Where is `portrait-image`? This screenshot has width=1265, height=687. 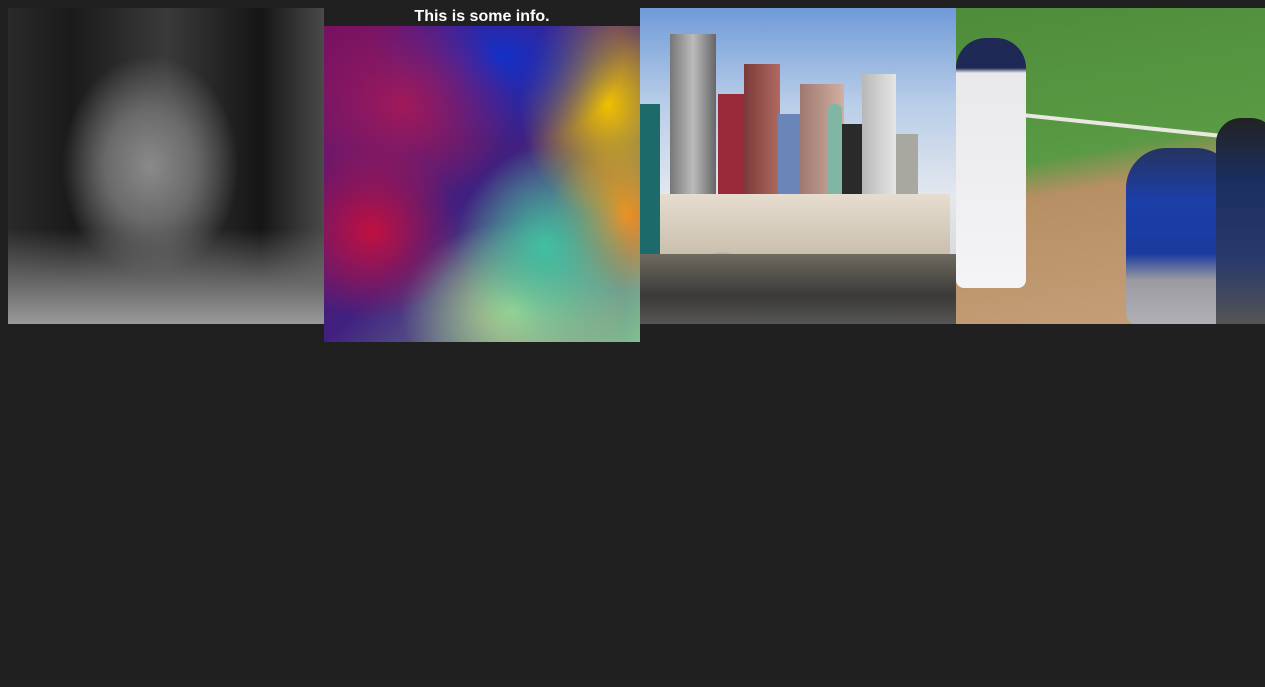 portrait-image is located at coordinates (166, 166).